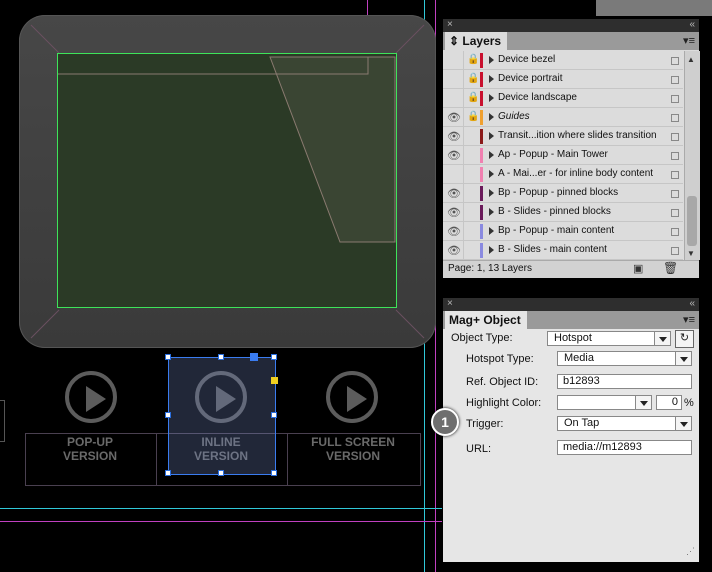 The height and width of the screenshot is (572, 712). Describe the element at coordinates (485, 424) in the screenshot. I see `trigger-label: Trigger:` at that location.